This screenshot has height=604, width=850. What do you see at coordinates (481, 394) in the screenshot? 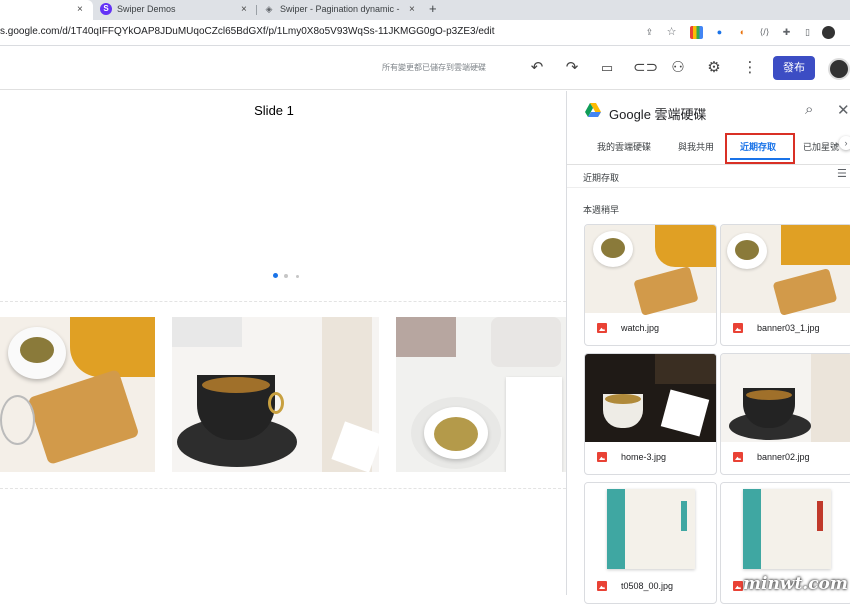
I see `carousel-image-teacup-top` at bounding box center [481, 394].